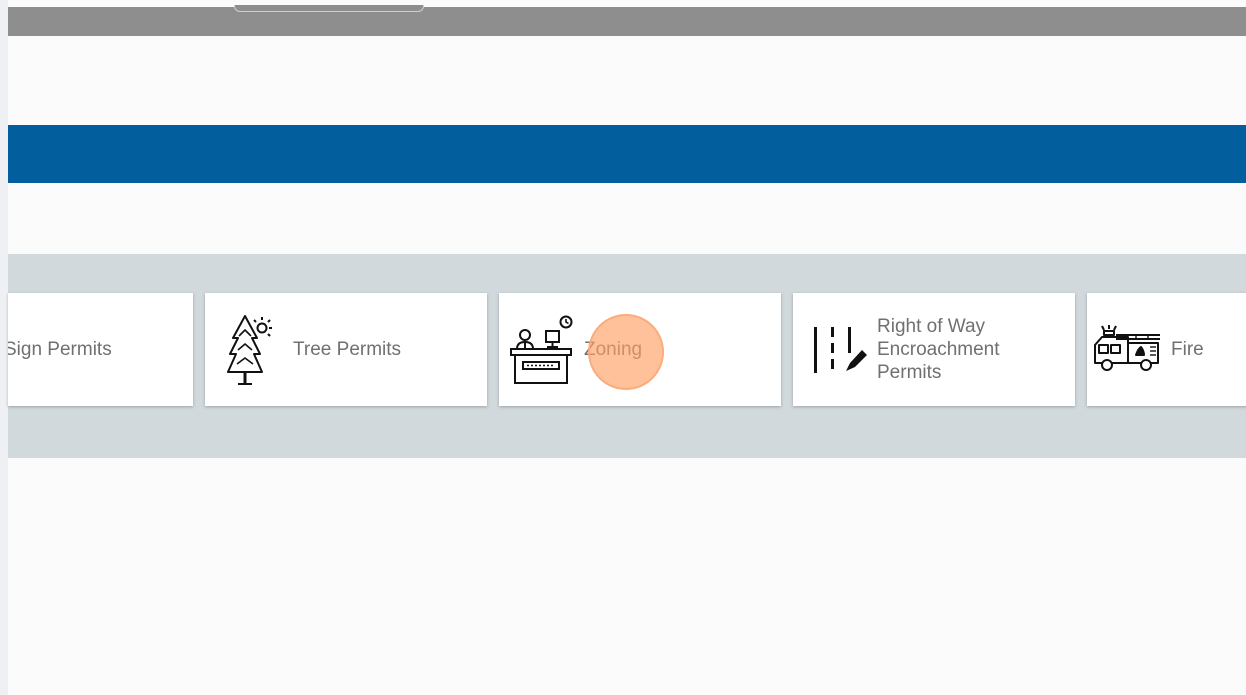  What do you see at coordinates (1127, 349) in the screenshot?
I see `fire-truck-icon` at bounding box center [1127, 349].